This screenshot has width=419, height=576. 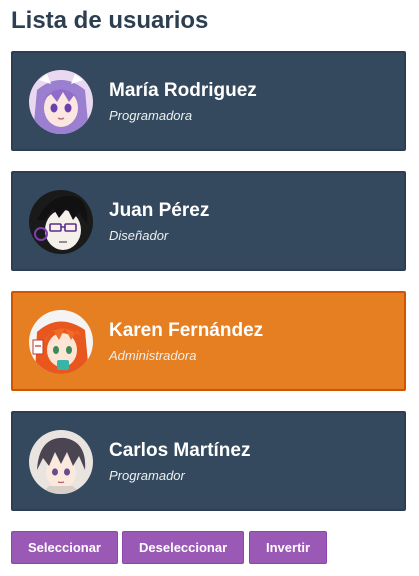 What do you see at coordinates (64, 547) in the screenshot?
I see `select-button: Seleccionar` at bounding box center [64, 547].